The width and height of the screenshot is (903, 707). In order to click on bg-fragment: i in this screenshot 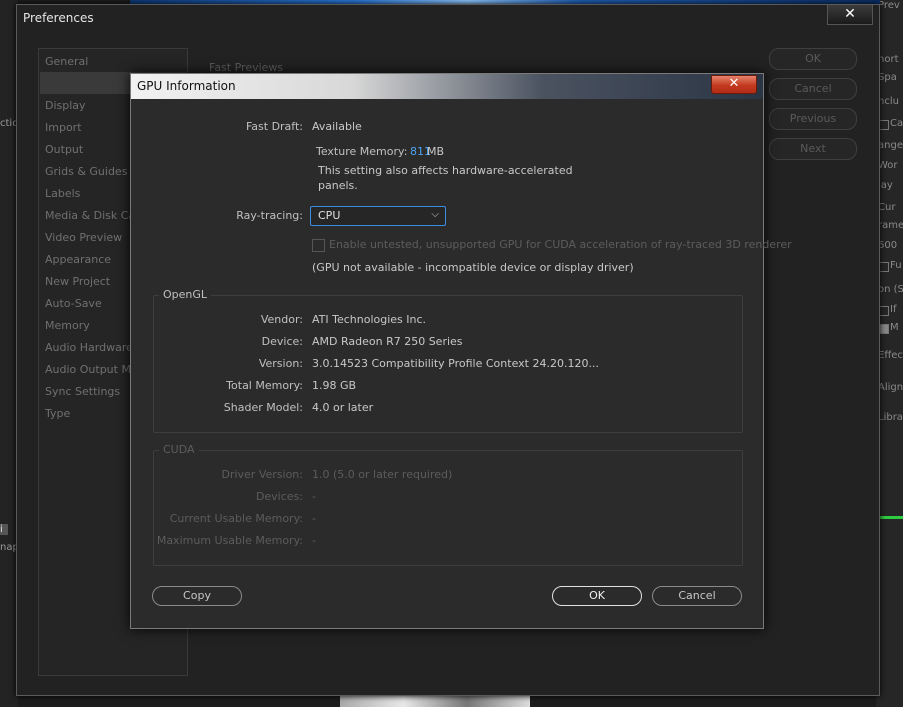, I will do `click(4, 529)`.